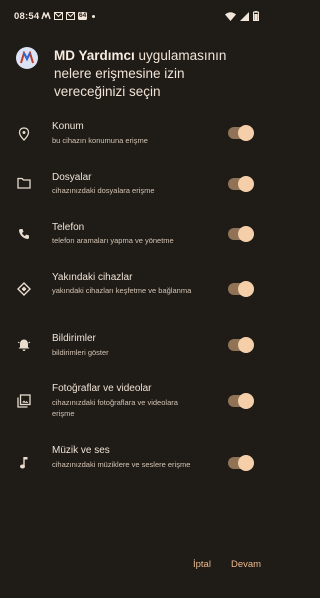 This screenshot has height=598, width=320. What do you see at coordinates (246, 345) in the screenshot?
I see `toggle-bildirimler` at bounding box center [246, 345].